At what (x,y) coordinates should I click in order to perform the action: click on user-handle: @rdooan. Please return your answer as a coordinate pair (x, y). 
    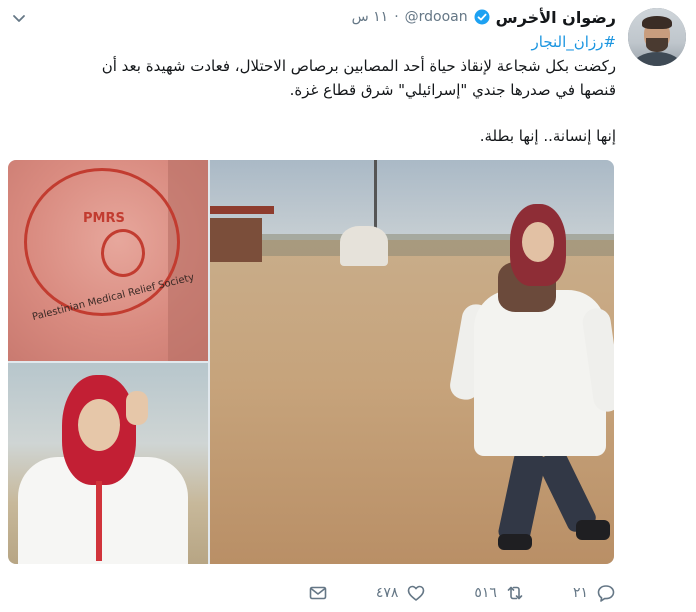
    Looking at the image, I should click on (436, 17).